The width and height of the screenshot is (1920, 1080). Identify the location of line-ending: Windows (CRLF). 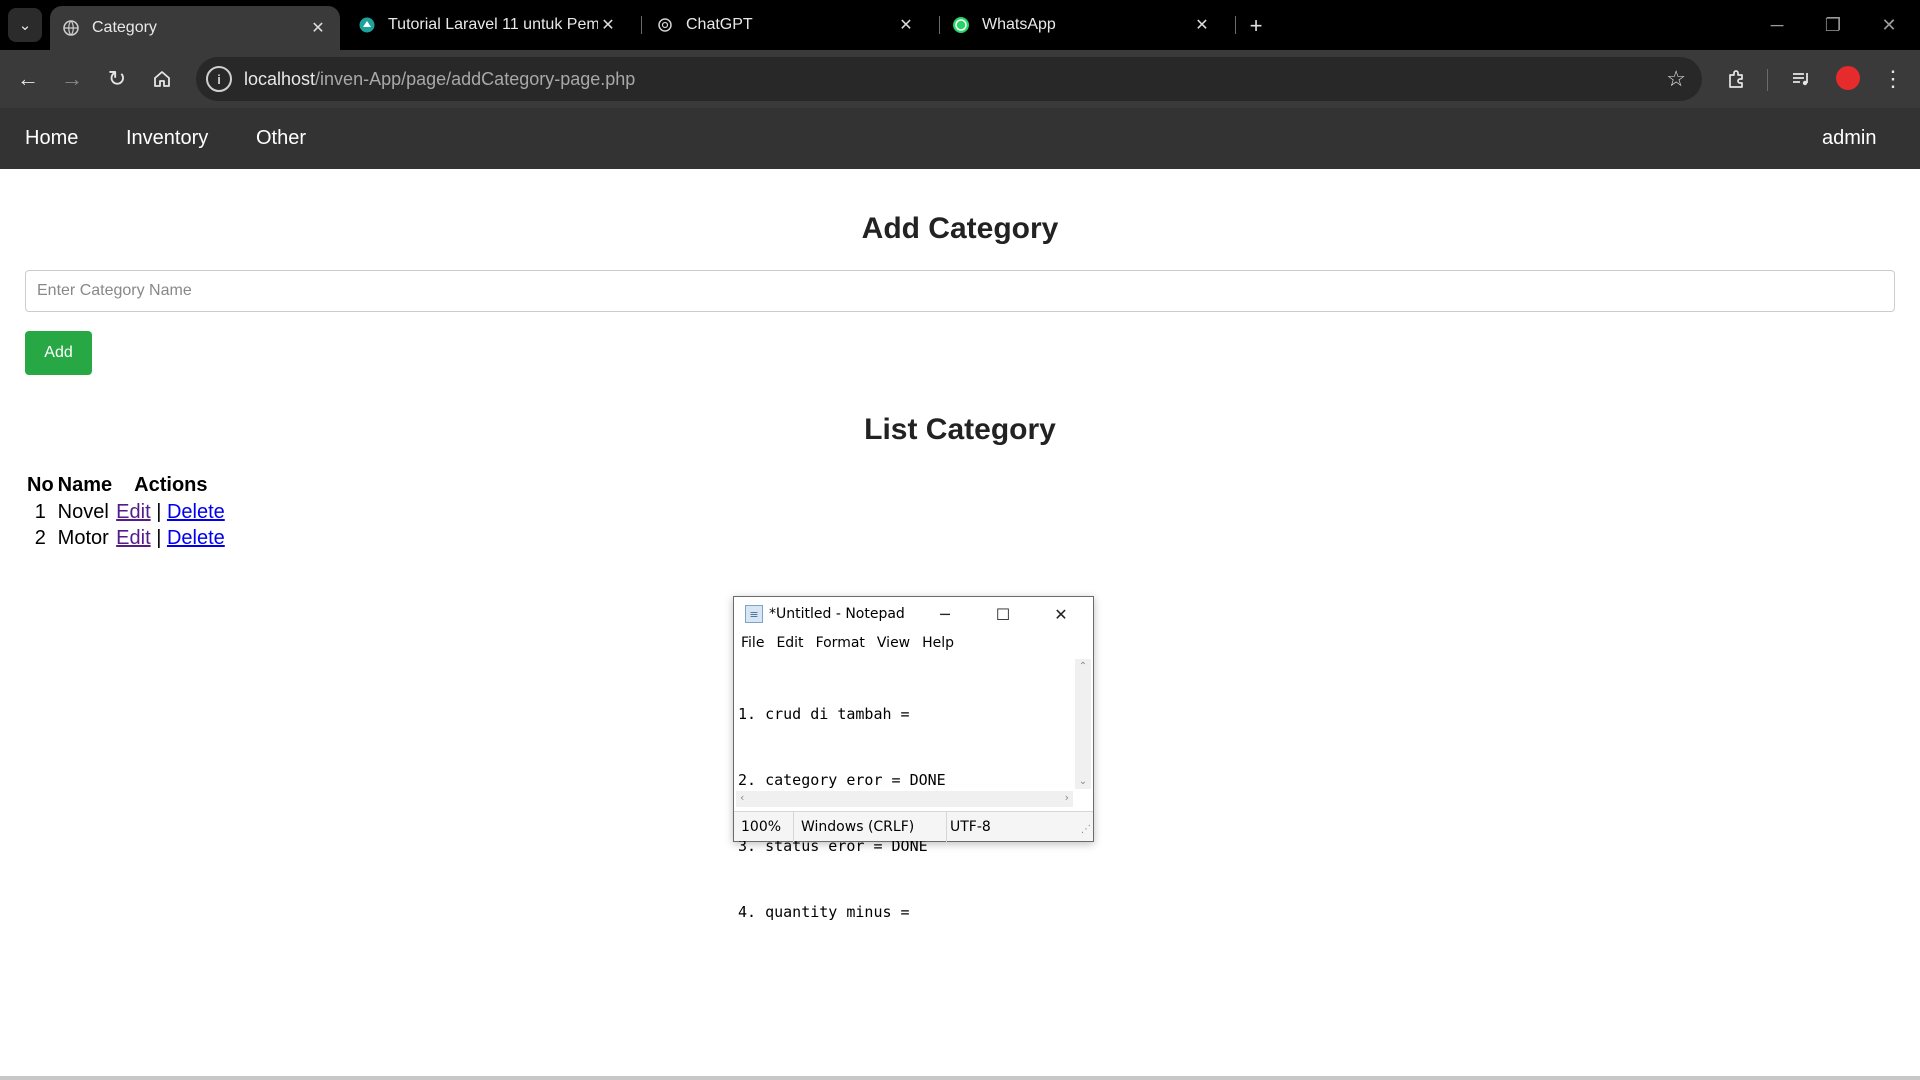
(858, 827).